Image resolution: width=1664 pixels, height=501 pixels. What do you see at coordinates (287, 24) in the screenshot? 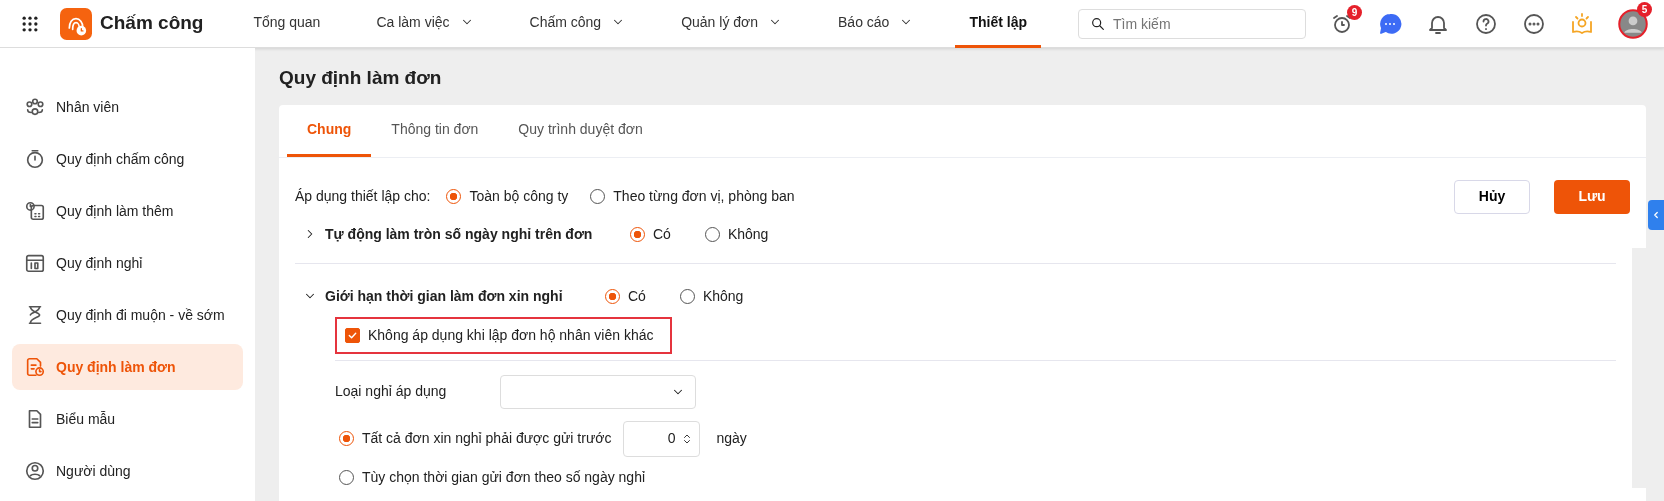
I see `nav-tab: Tổng quan` at bounding box center [287, 24].